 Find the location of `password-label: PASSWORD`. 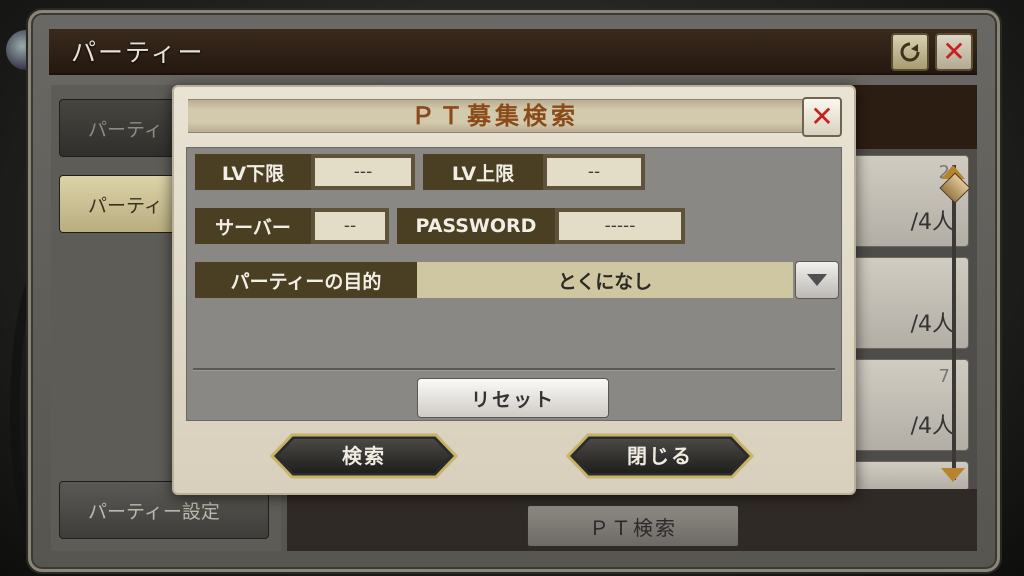

password-label: PASSWORD is located at coordinates (476, 226).